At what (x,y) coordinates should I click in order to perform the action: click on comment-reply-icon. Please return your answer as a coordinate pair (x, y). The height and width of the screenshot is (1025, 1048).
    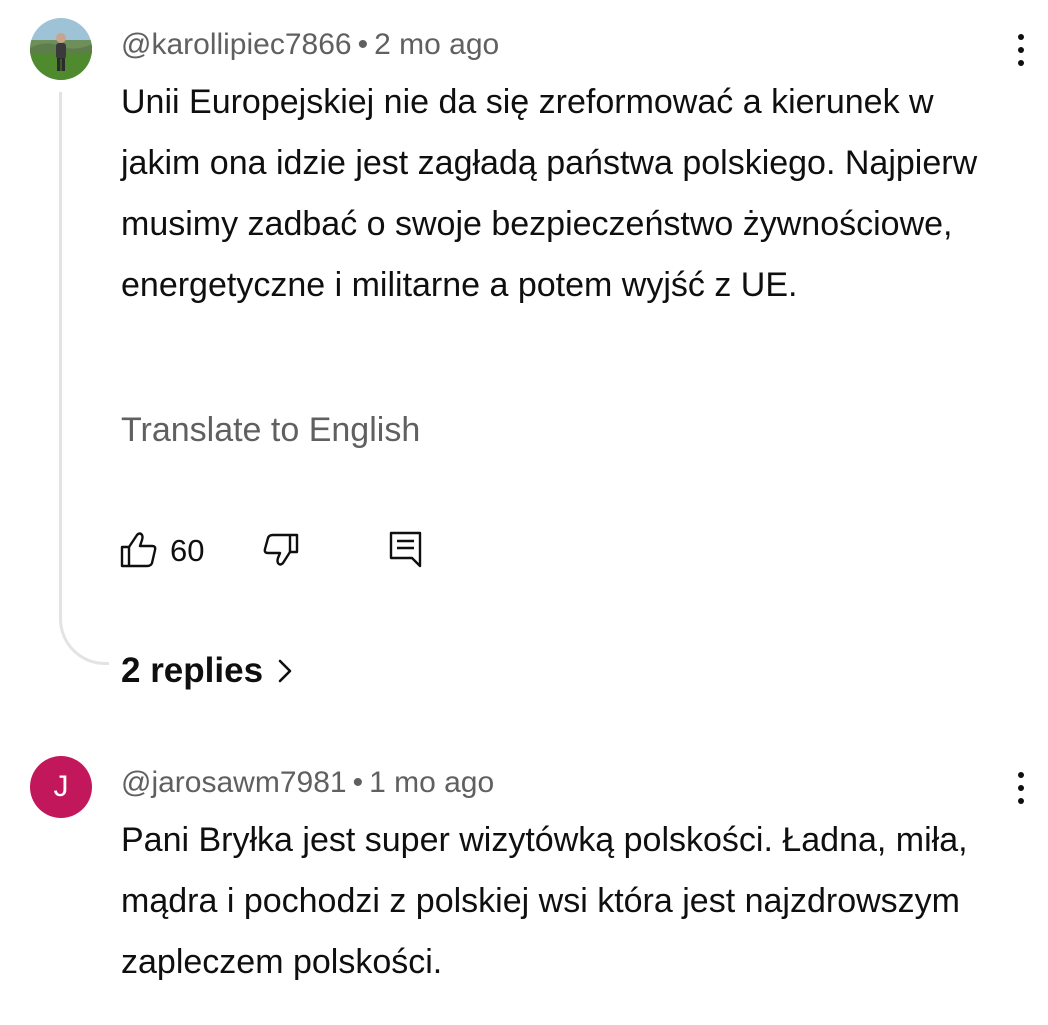
    Looking at the image, I should click on (405, 549).